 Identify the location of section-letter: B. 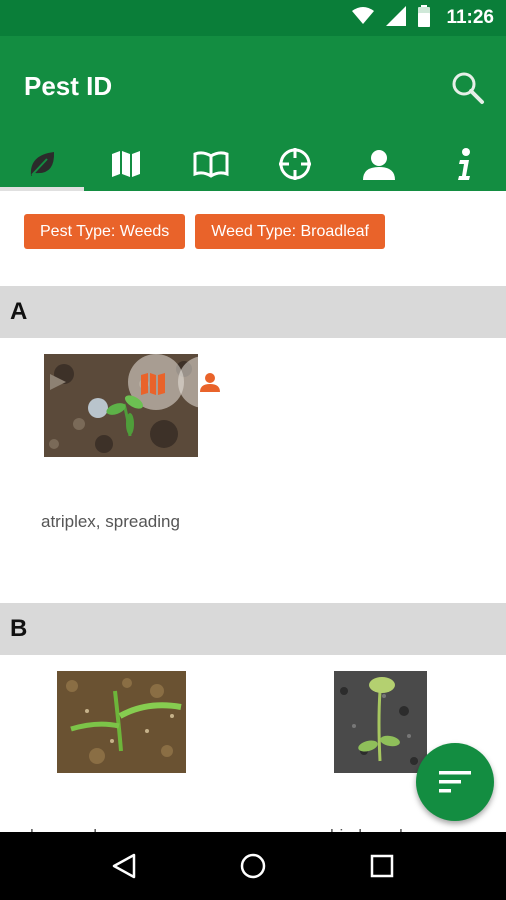
(19, 628).